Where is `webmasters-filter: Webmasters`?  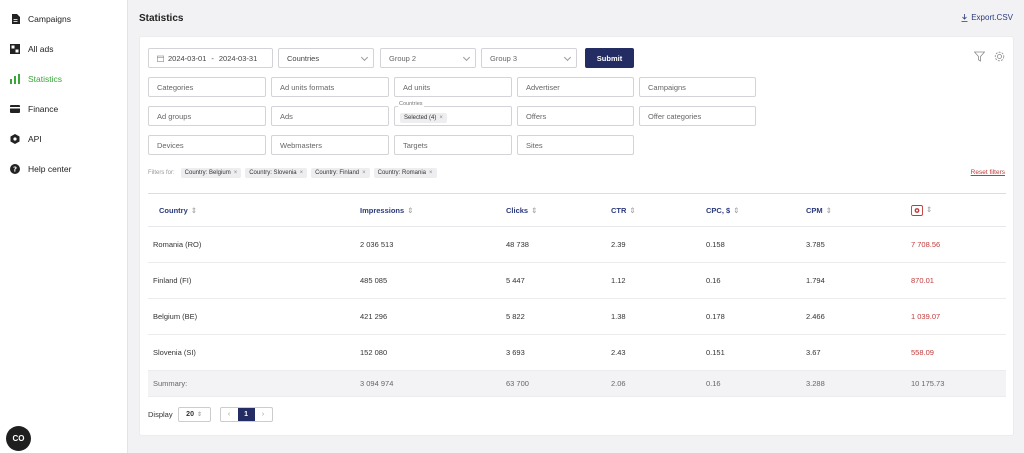 webmasters-filter: Webmasters is located at coordinates (330, 145).